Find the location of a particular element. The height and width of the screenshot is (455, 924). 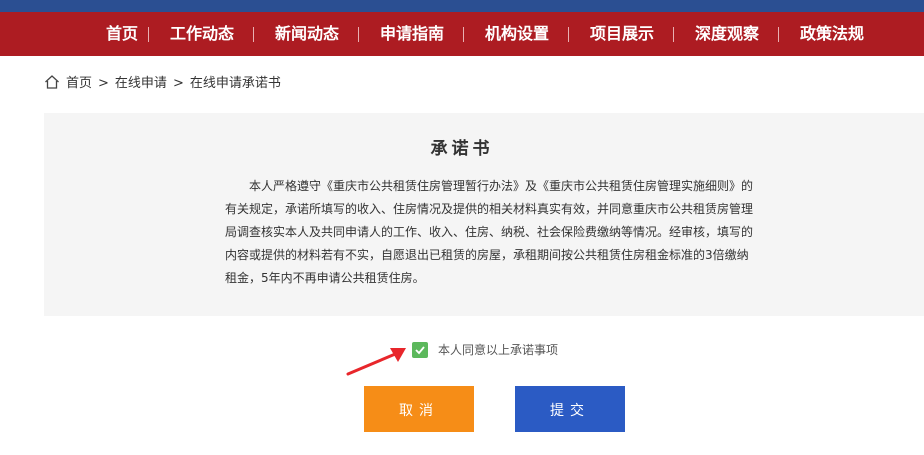

nav-item-policy: 政策法规 is located at coordinates (832, 34).